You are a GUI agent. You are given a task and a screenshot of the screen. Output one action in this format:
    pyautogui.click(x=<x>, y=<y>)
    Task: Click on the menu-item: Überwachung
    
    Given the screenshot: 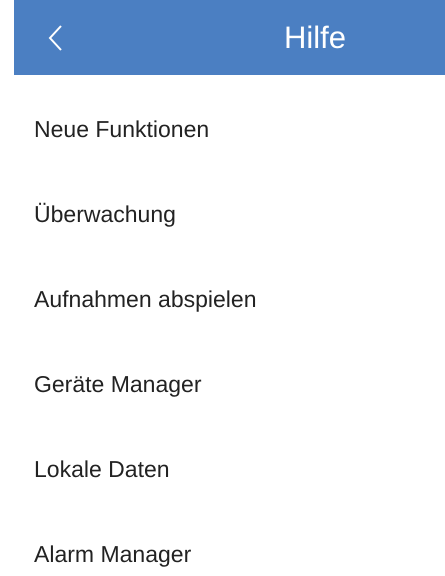 What is the action you would take?
    pyautogui.click(x=229, y=214)
    